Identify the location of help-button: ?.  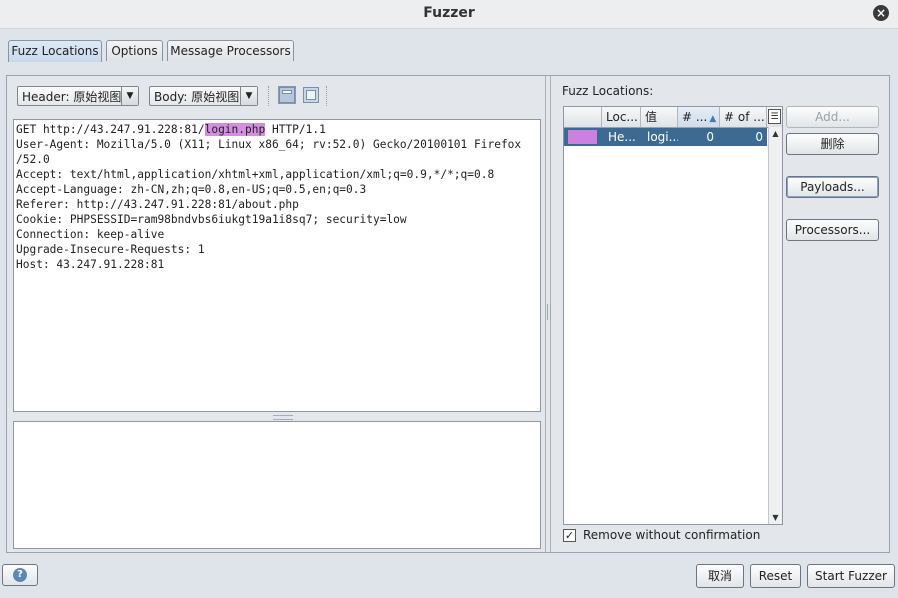
(20, 575).